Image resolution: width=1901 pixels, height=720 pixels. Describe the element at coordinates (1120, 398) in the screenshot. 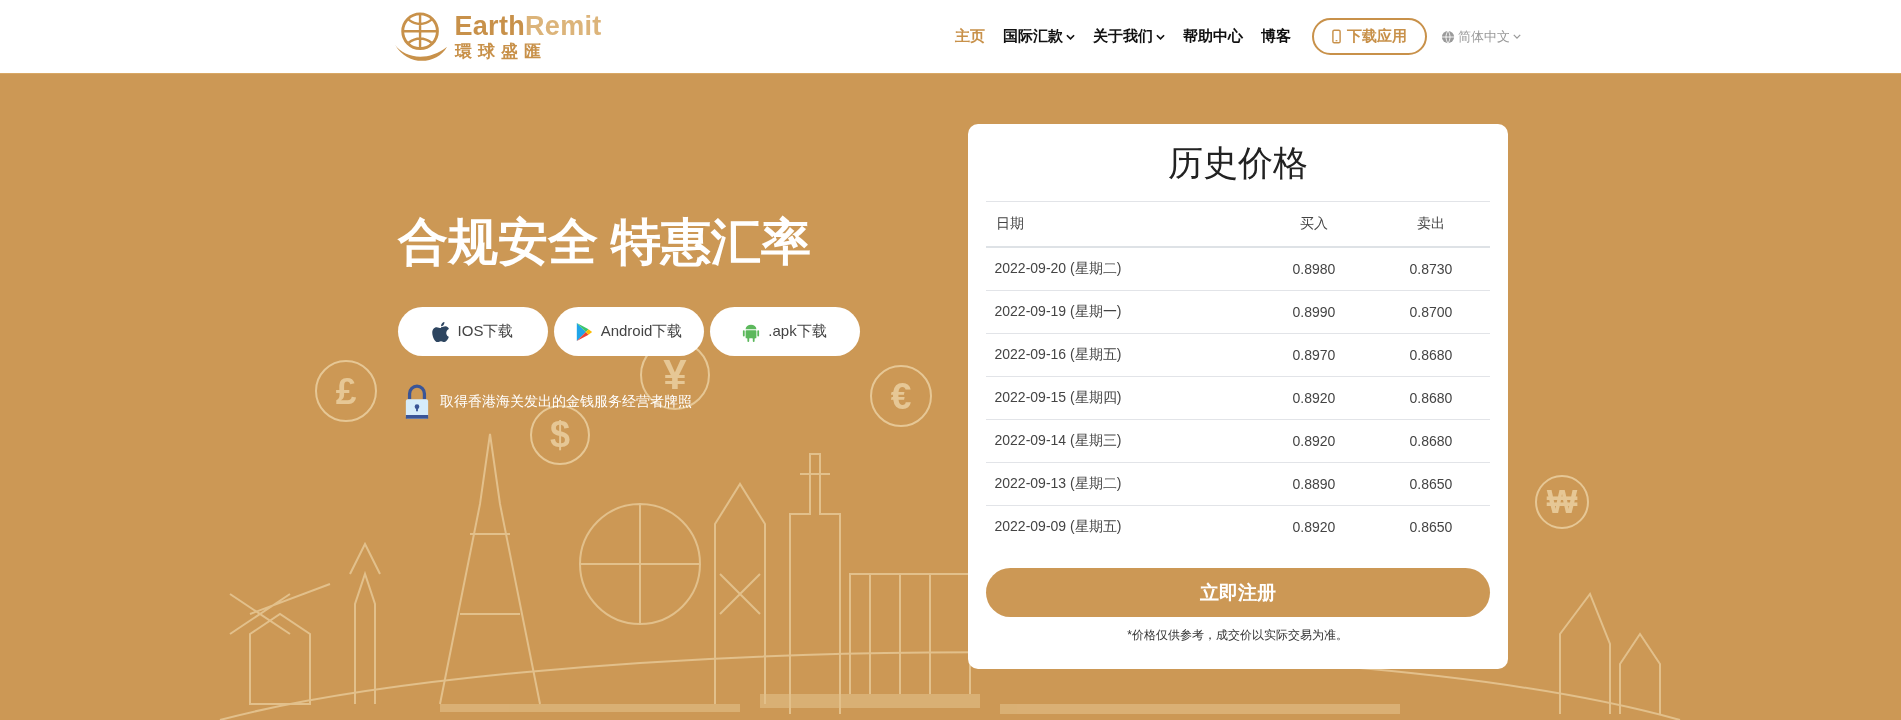

I see `table-cell: 2022-09-15 (星期四)` at that location.